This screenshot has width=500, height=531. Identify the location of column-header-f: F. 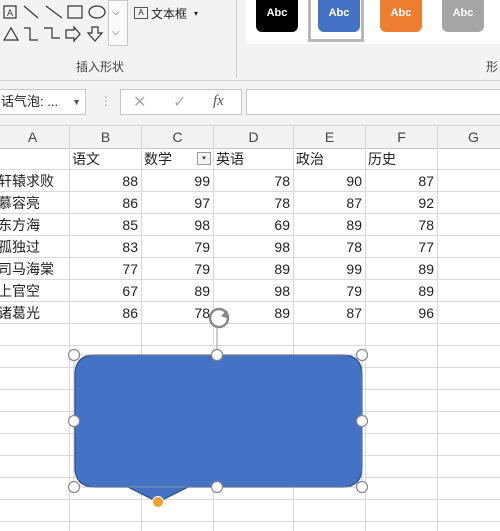
(402, 137).